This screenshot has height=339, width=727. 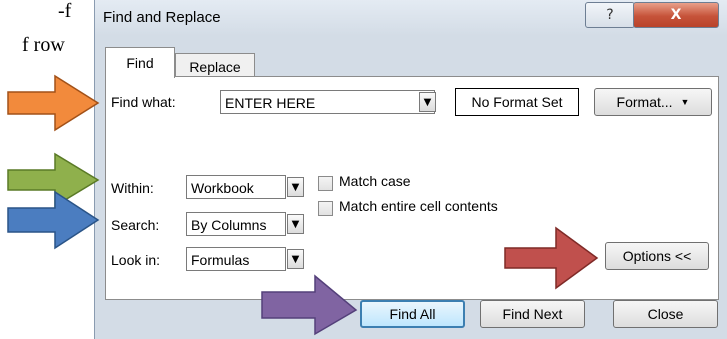 I want to click on purple-arrow, so click(x=309, y=305).